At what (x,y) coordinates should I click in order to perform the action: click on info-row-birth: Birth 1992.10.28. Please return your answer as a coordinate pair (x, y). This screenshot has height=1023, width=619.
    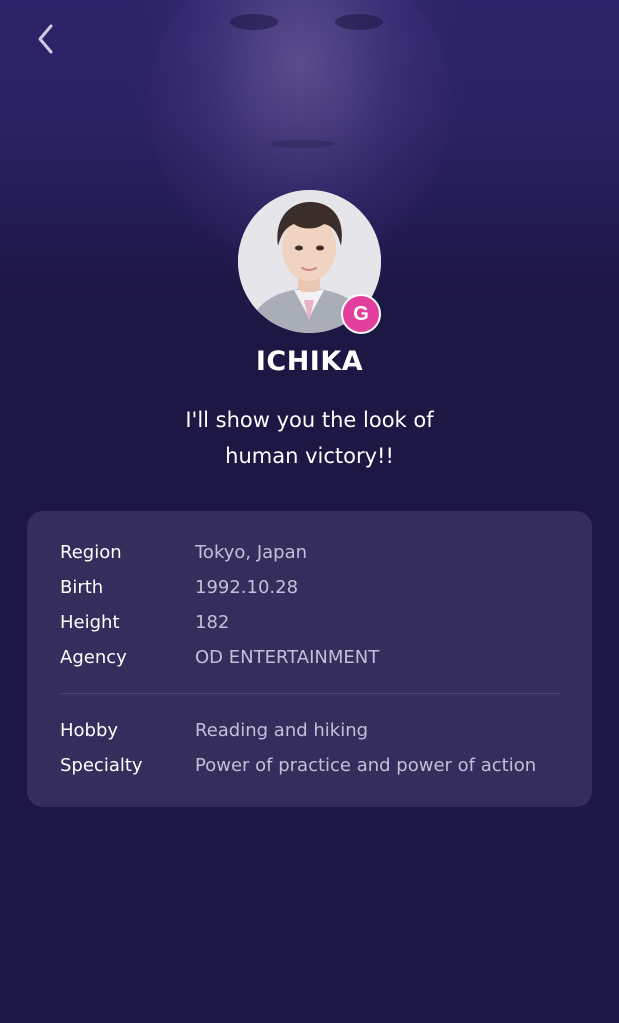
    Looking at the image, I should click on (179, 587).